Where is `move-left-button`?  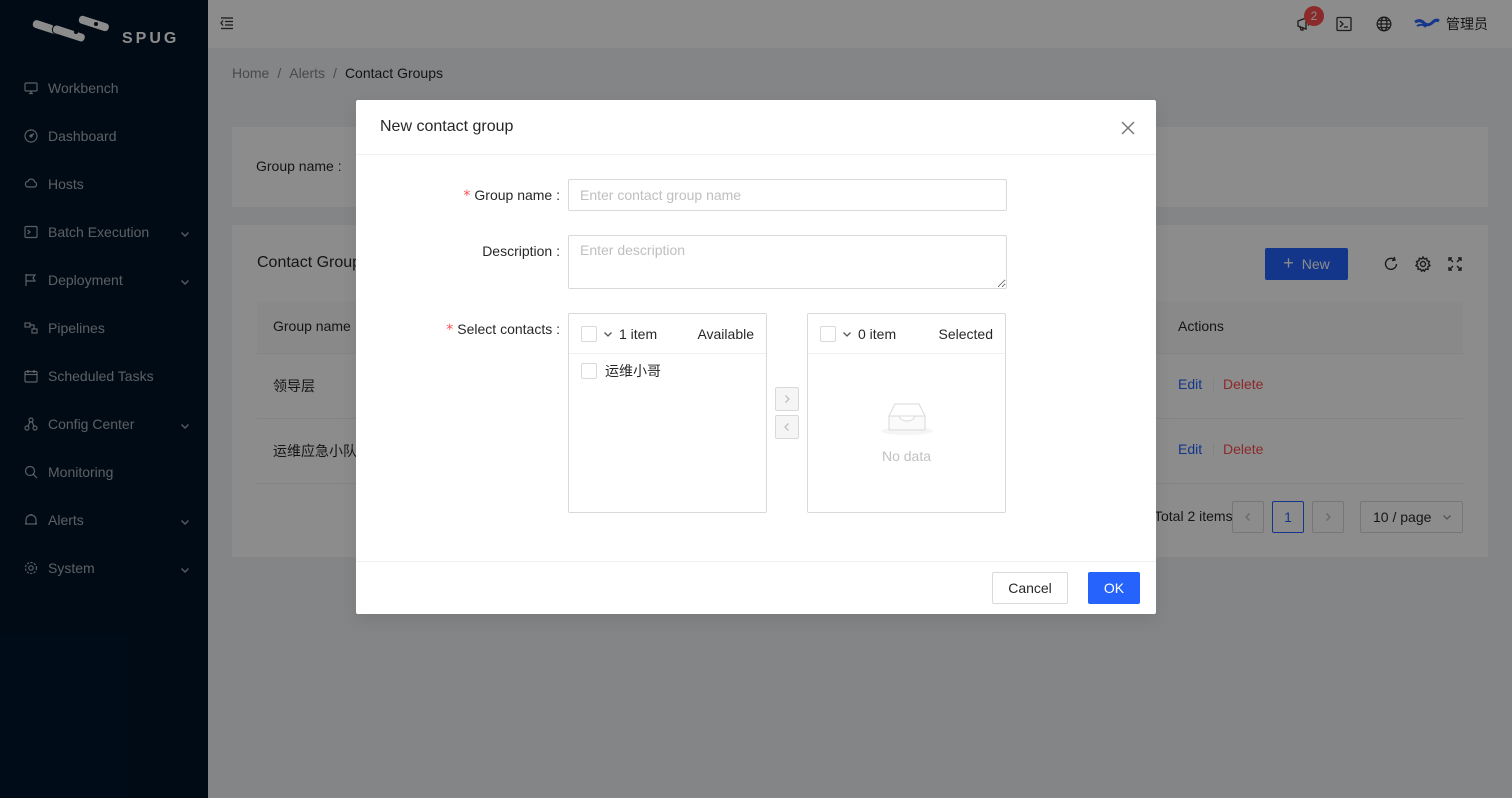 move-left-button is located at coordinates (787, 427).